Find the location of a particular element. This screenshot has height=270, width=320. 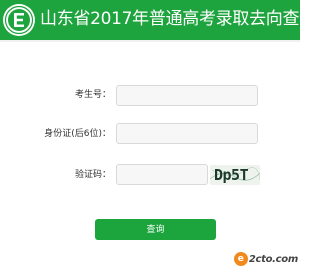

captcha-label: 验证码： is located at coordinates (92, 175).